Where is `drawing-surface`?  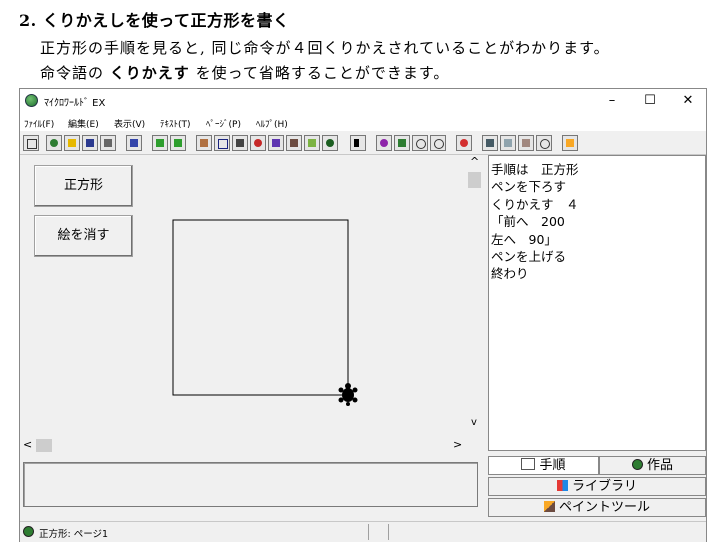 drawing-surface is located at coordinates (265, 312).